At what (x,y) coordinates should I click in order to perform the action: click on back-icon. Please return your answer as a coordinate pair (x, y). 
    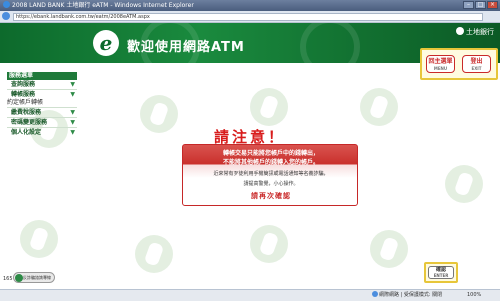
    Looking at the image, I should click on (6, 16).